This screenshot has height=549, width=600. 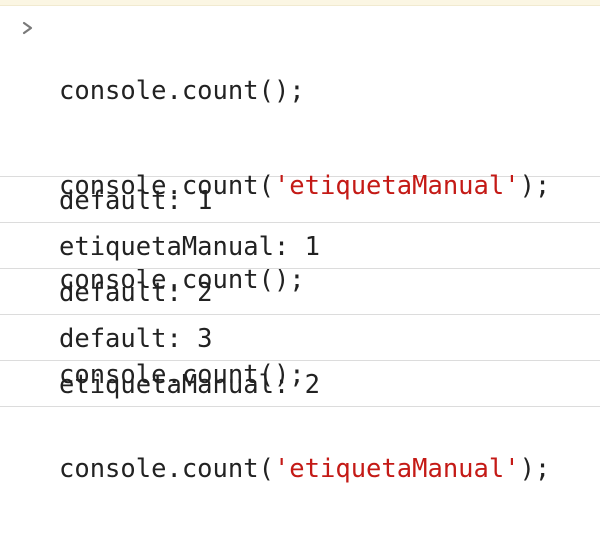 I want to click on console-output-text: default: 2, so click(x=136, y=293).